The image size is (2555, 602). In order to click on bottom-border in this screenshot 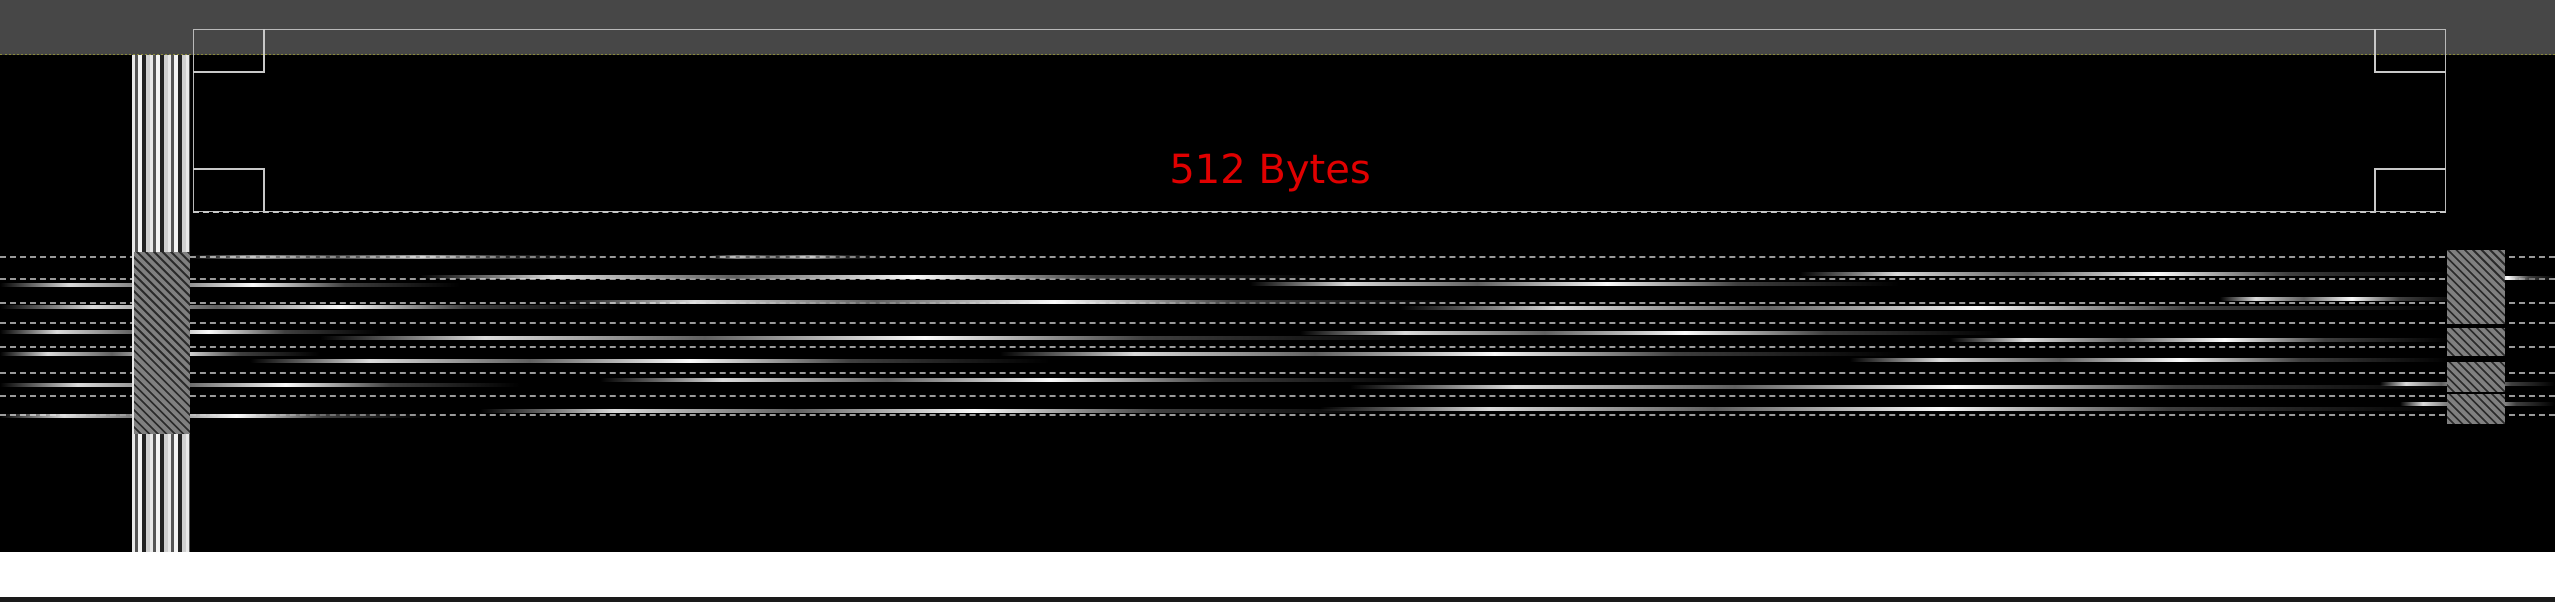, I will do `click(1277, 599)`.